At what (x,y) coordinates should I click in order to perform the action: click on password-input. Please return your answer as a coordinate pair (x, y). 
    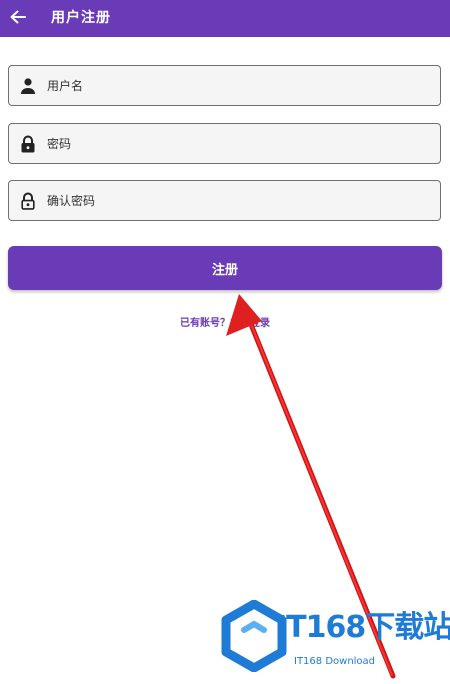
    Looking at the image, I should click on (239, 143).